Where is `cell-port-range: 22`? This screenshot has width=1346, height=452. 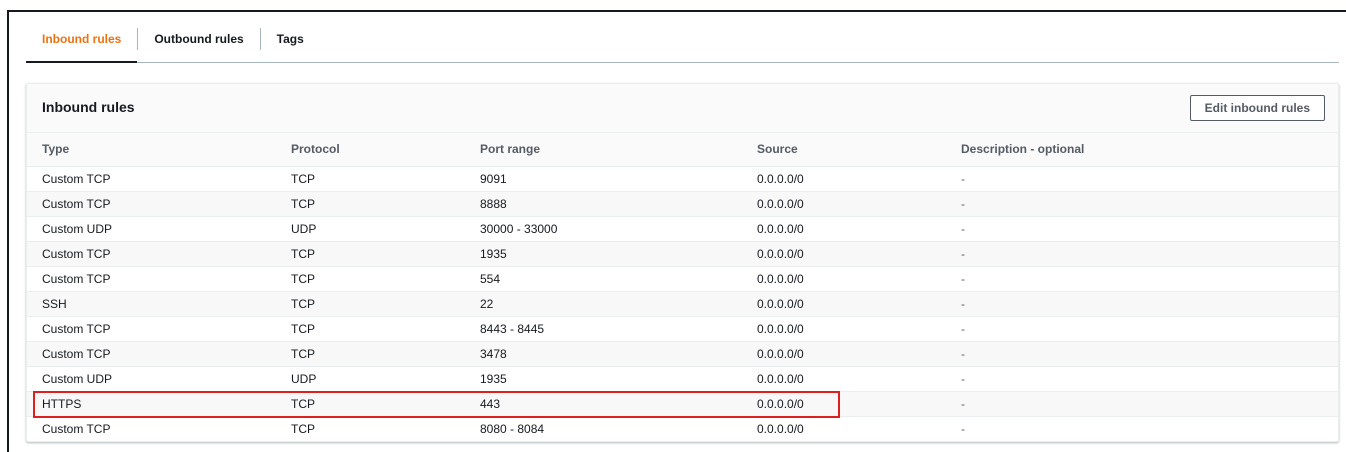 cell-port-range: 22 is located at coordinates (603, 304).